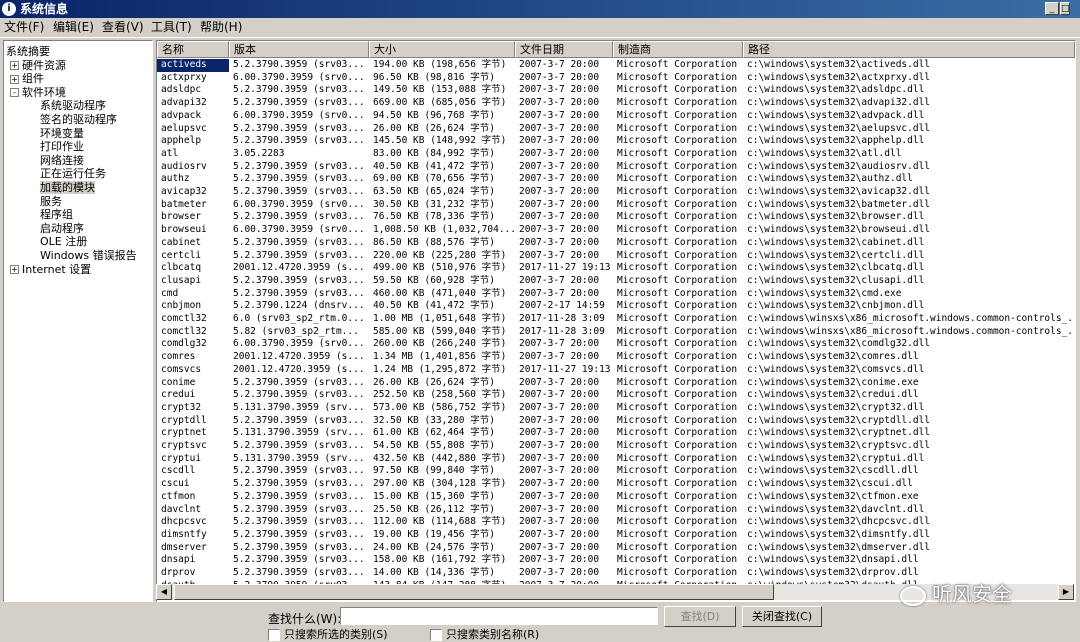 Image resolution: width=1080 pixels, height=642 pixels. What do you see at coordinates (299, 49) in the screenshot?
I see `column-header-version: 版本` at bounding box center [299, 49].